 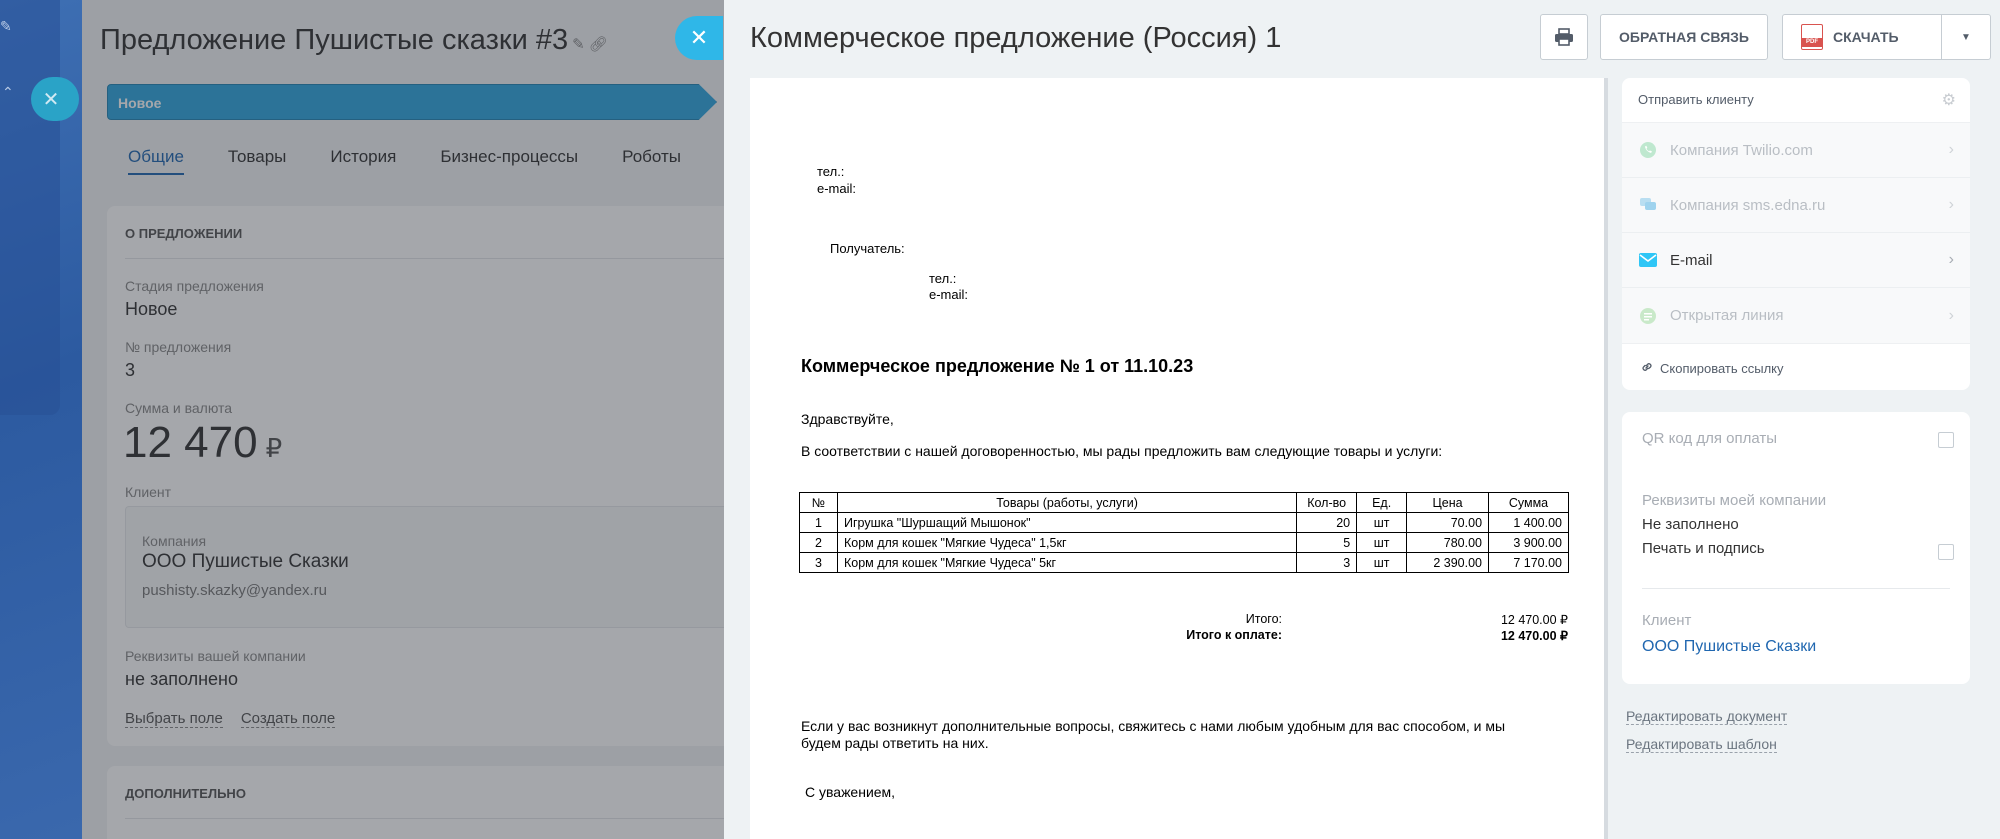 I want to click on company-name: ООО Пушистые Сказки, so click(x=245, y=562).